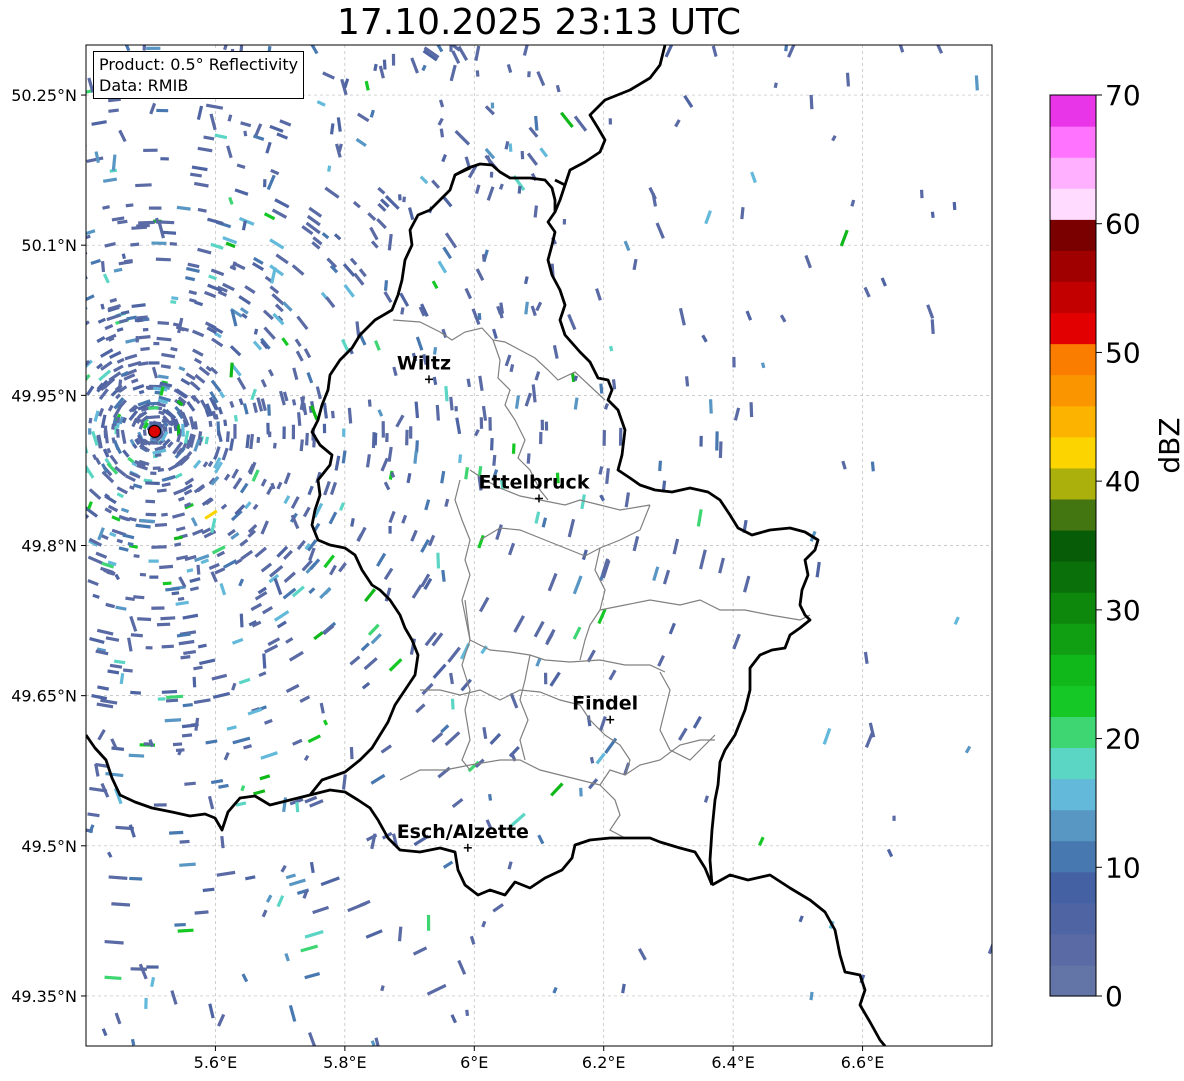 This screenshot has width=1184, height=1081. What do you see at coordinates (199, 64) in the screenshot?
I see `product-label: Product: 0.5° Reflectivity` at bounding box center [199, 64].